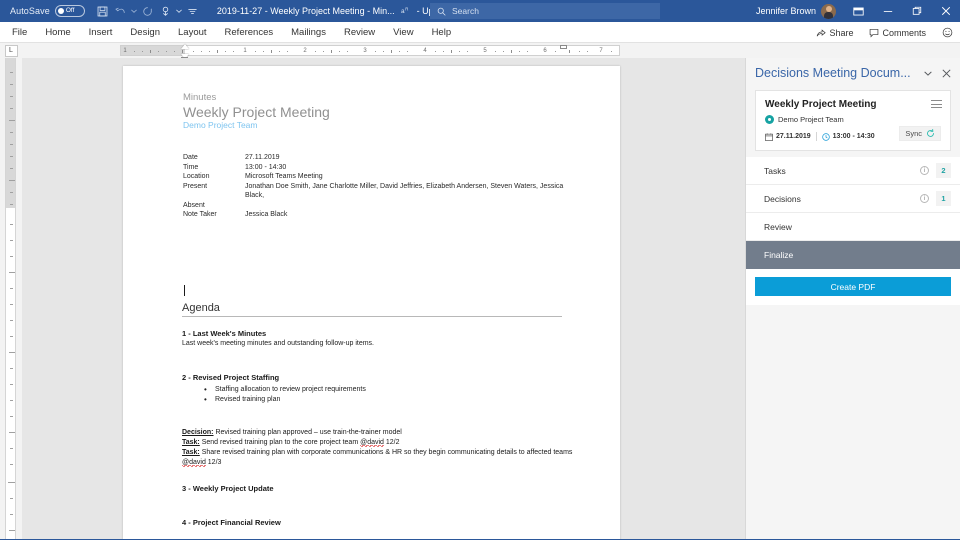 This screenshot has height=540, width=960. Describe the element at coordinates (943, 198) in the screenshot. I see `decisions-count-badge: 1` at that location.